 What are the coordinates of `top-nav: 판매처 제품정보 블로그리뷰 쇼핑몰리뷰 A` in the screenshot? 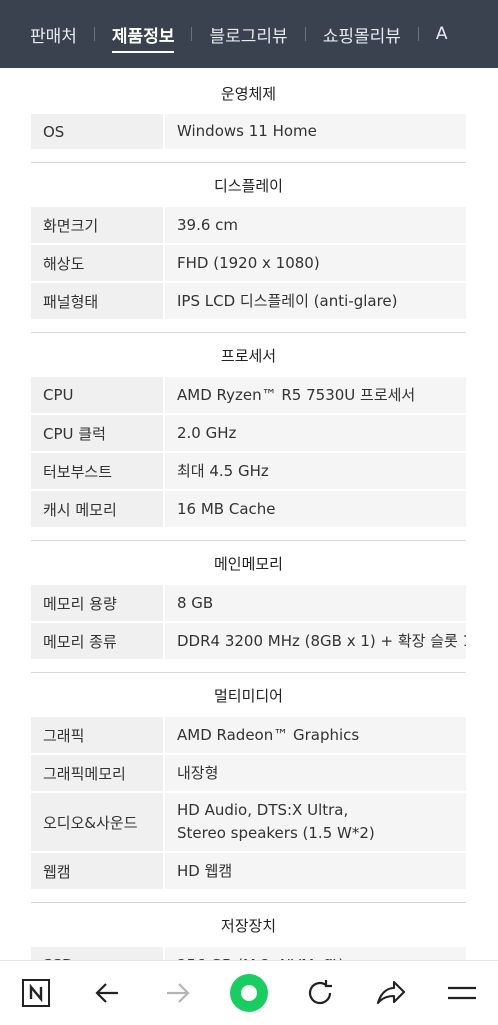 It's located at (249, 34).